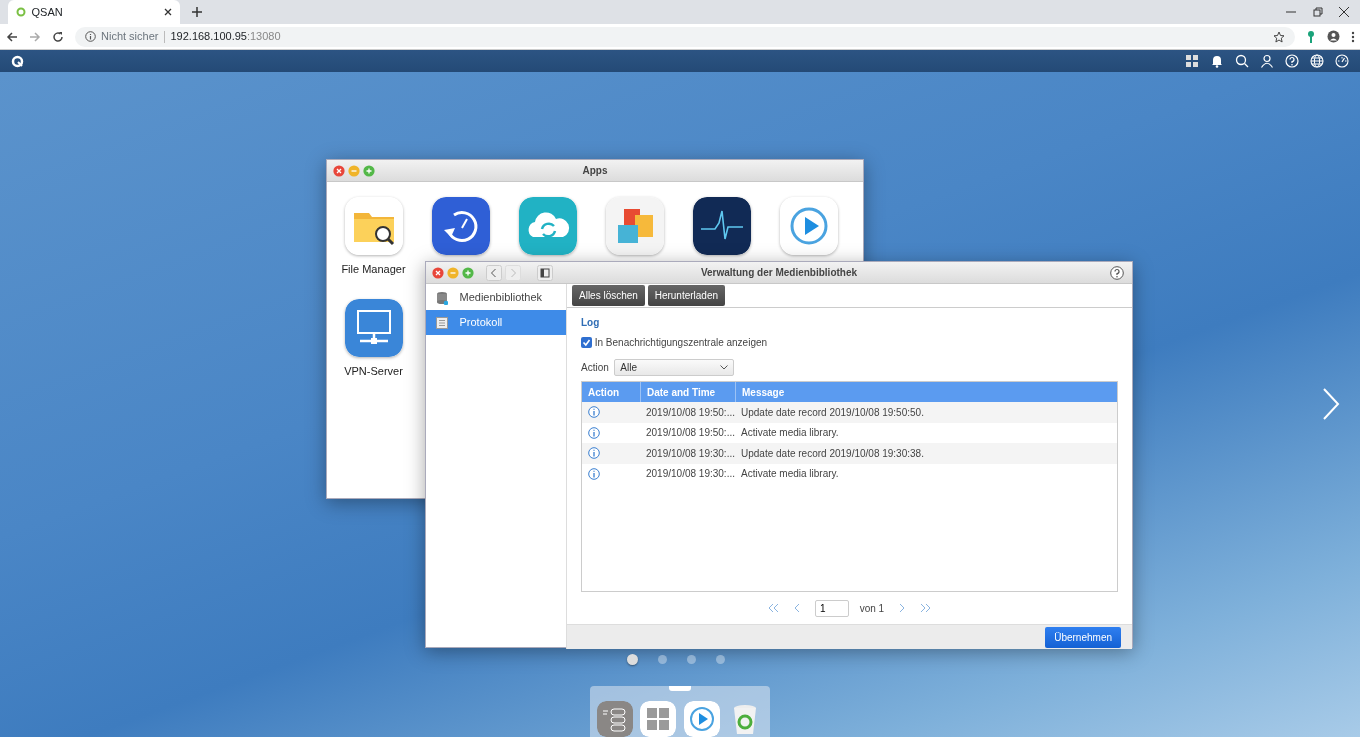 Image resolution: width=1360 pixels, height=737 pixels. I want to click on help-icon, so click(1292, 61).